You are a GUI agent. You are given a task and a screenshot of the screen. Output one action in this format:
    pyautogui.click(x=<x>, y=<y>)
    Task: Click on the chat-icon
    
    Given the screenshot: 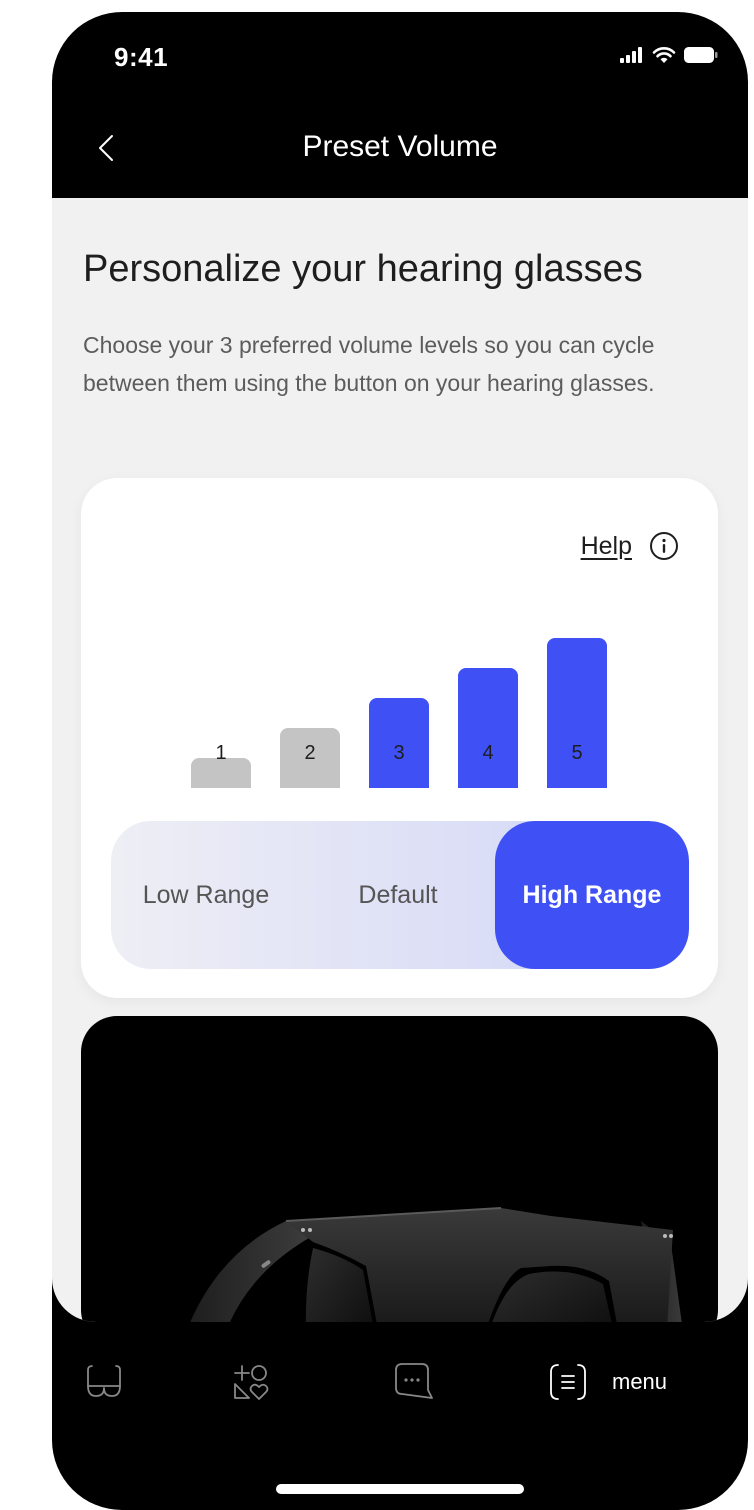 What is the action you would take?
    pyautogui.click(x=414, y=1381)
    